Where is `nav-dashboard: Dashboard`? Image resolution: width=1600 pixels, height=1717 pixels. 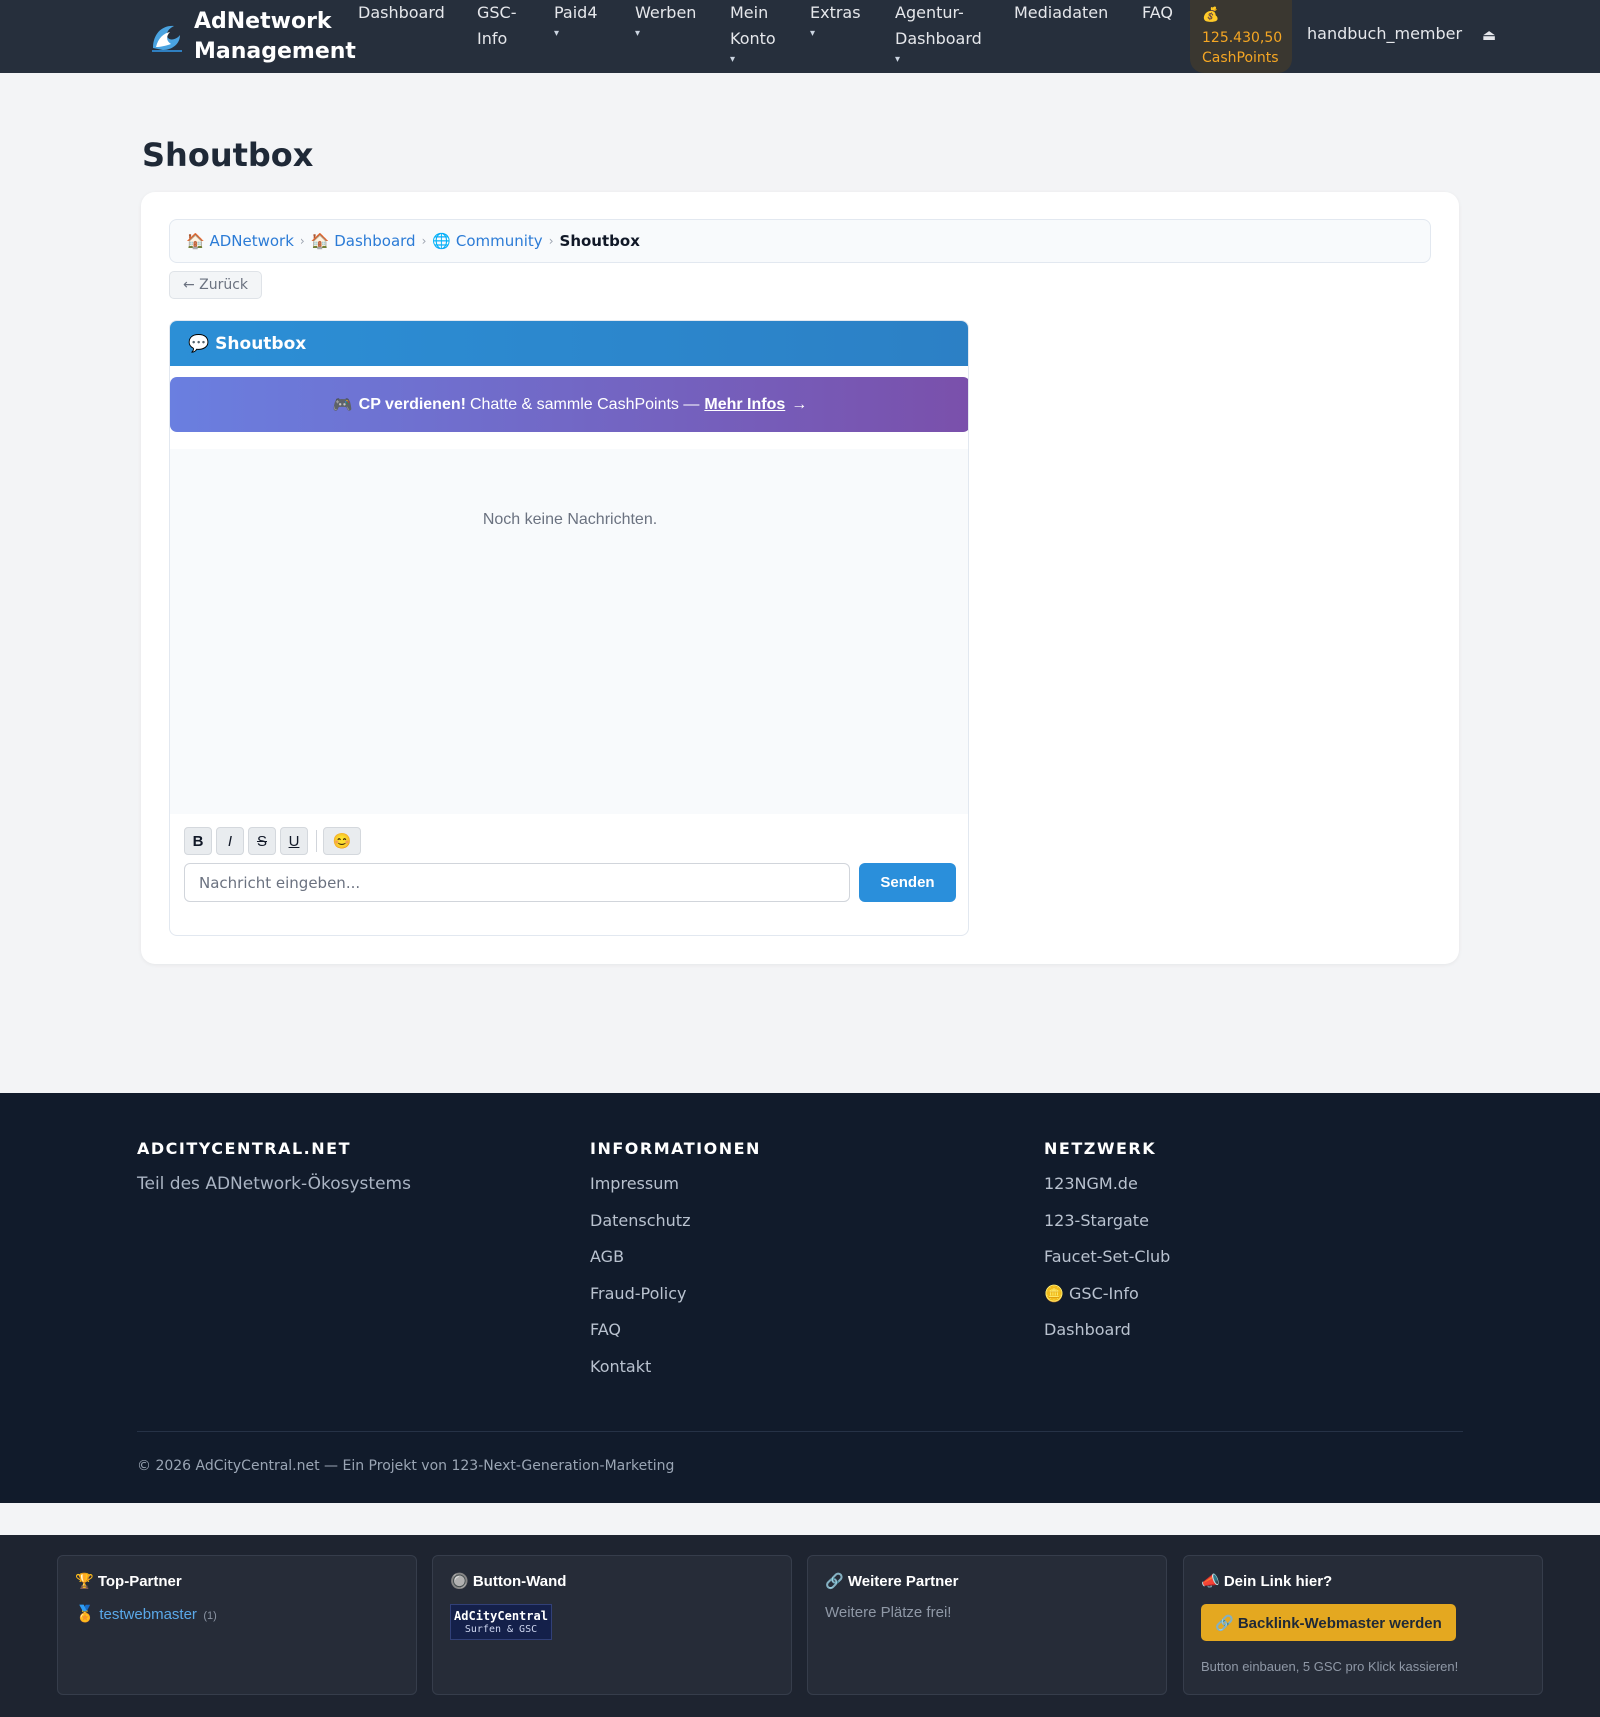
nav-dashboard: Dashboard is located at coordinates (401, 13).